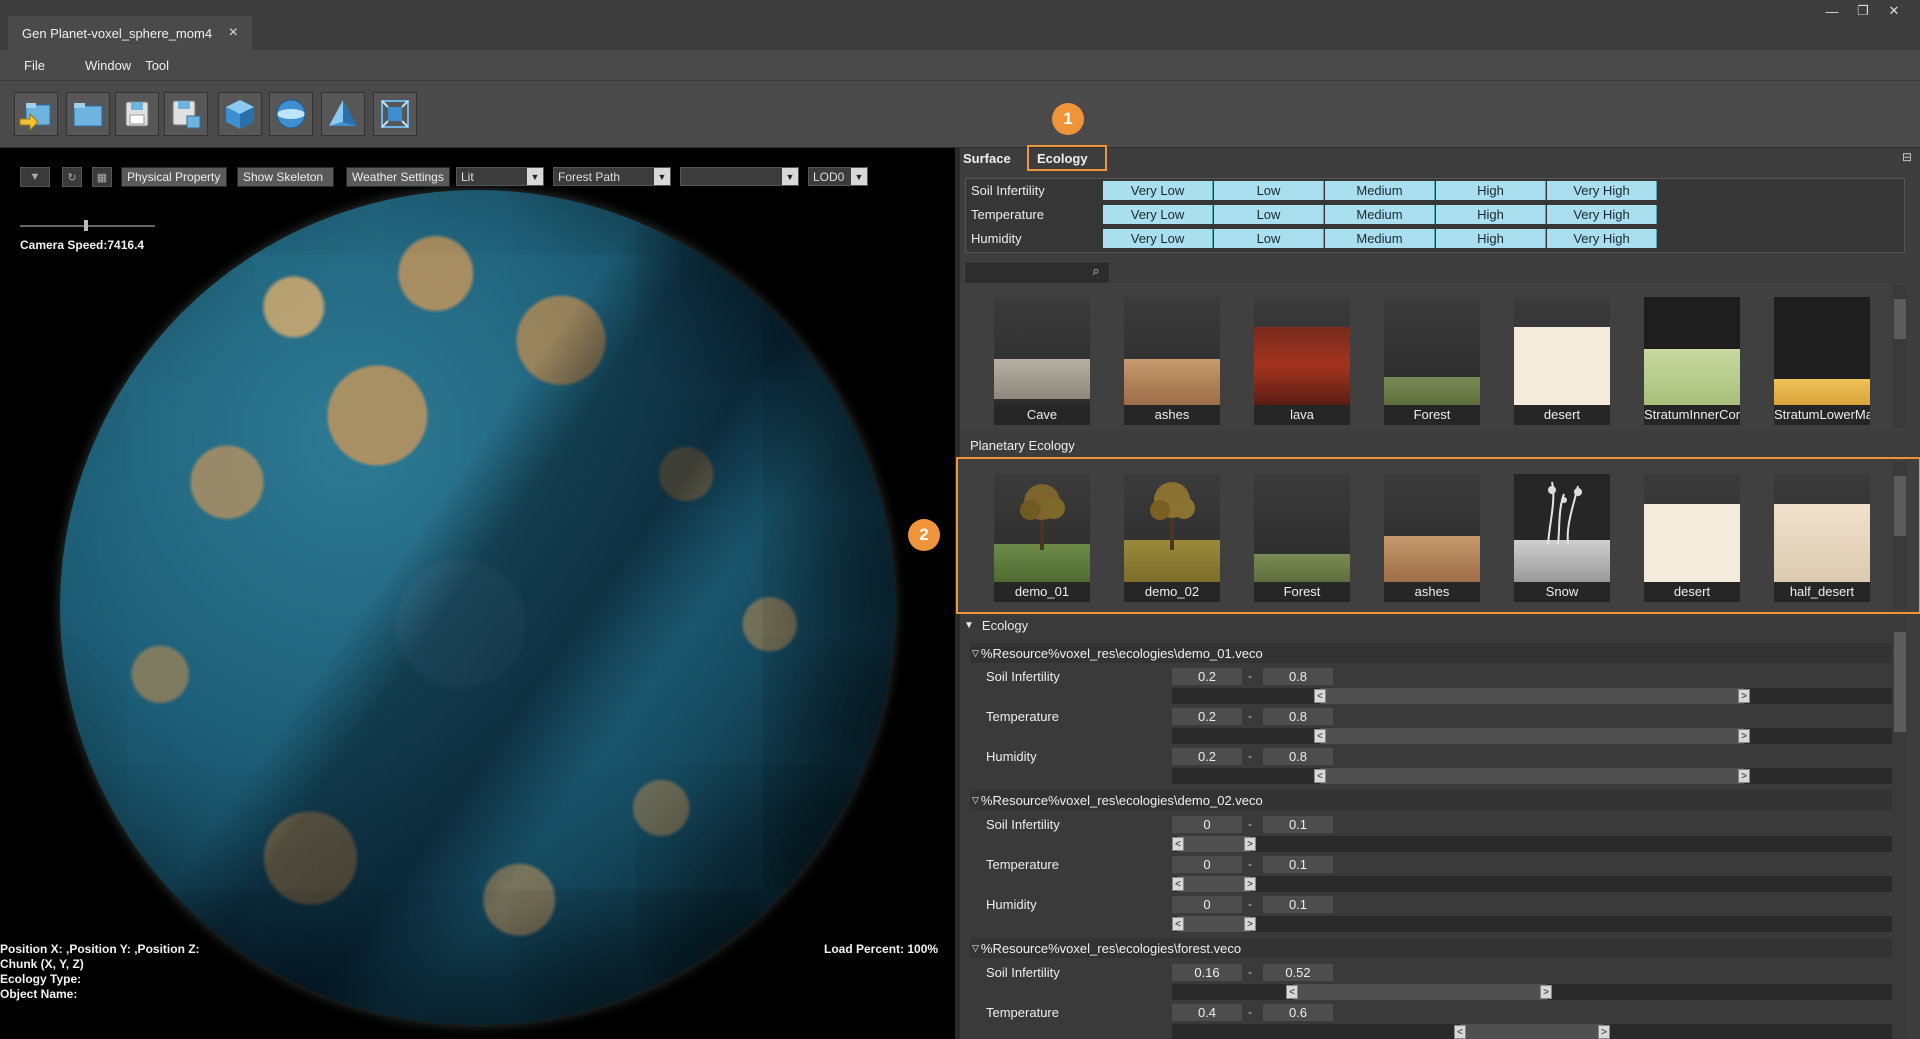  What do you see at coordinates (1096, 270) in the screenshot?
I see `search-icon: ⌕` at bounding box center [1096, 270].